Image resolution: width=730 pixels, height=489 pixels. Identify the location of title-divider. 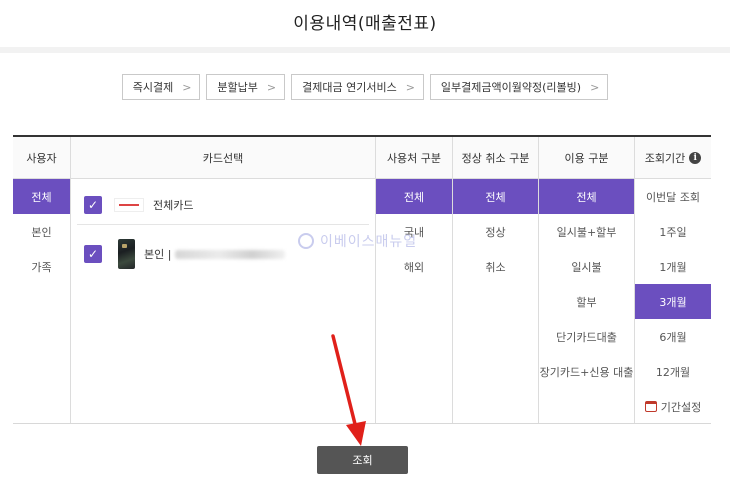
(365, 50).